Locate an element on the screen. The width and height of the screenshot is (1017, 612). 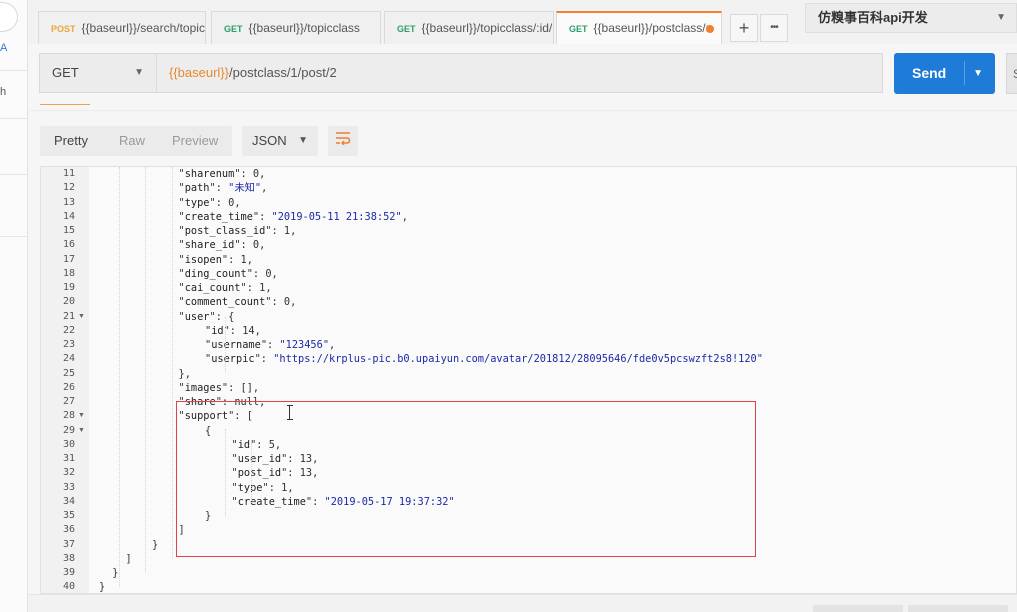
tab-url: {{baseurl}}/topicclass is located at coordinates (304, 28).